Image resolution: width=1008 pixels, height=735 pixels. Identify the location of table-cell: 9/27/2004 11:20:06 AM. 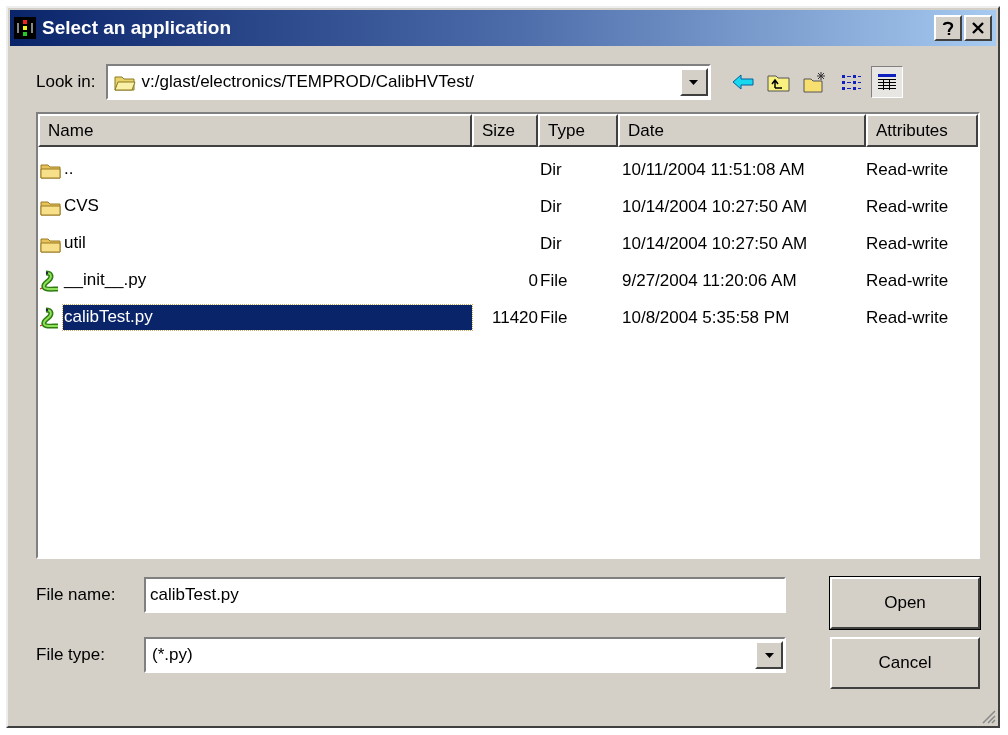
(709, 280).